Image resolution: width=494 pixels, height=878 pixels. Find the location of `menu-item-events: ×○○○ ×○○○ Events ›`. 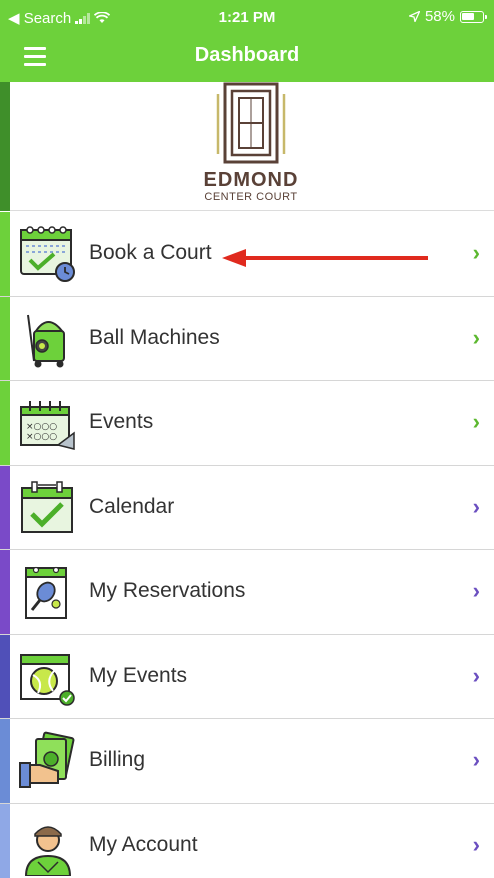

menu-item-events: ×○○○ ×○○○ Events › is located at coordinates (247, 423).